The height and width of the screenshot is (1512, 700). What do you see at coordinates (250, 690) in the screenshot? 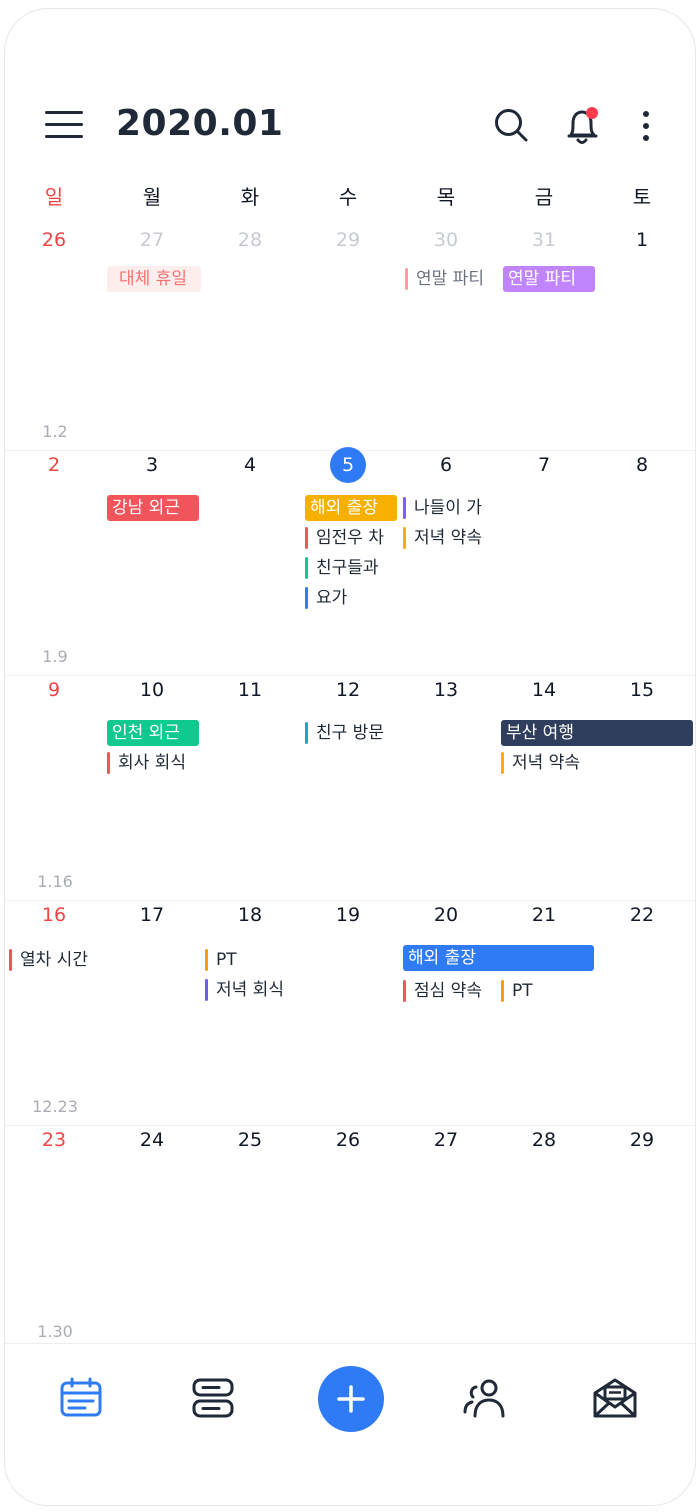
I see `day-cell: 11` at bounding box center [250, 690].